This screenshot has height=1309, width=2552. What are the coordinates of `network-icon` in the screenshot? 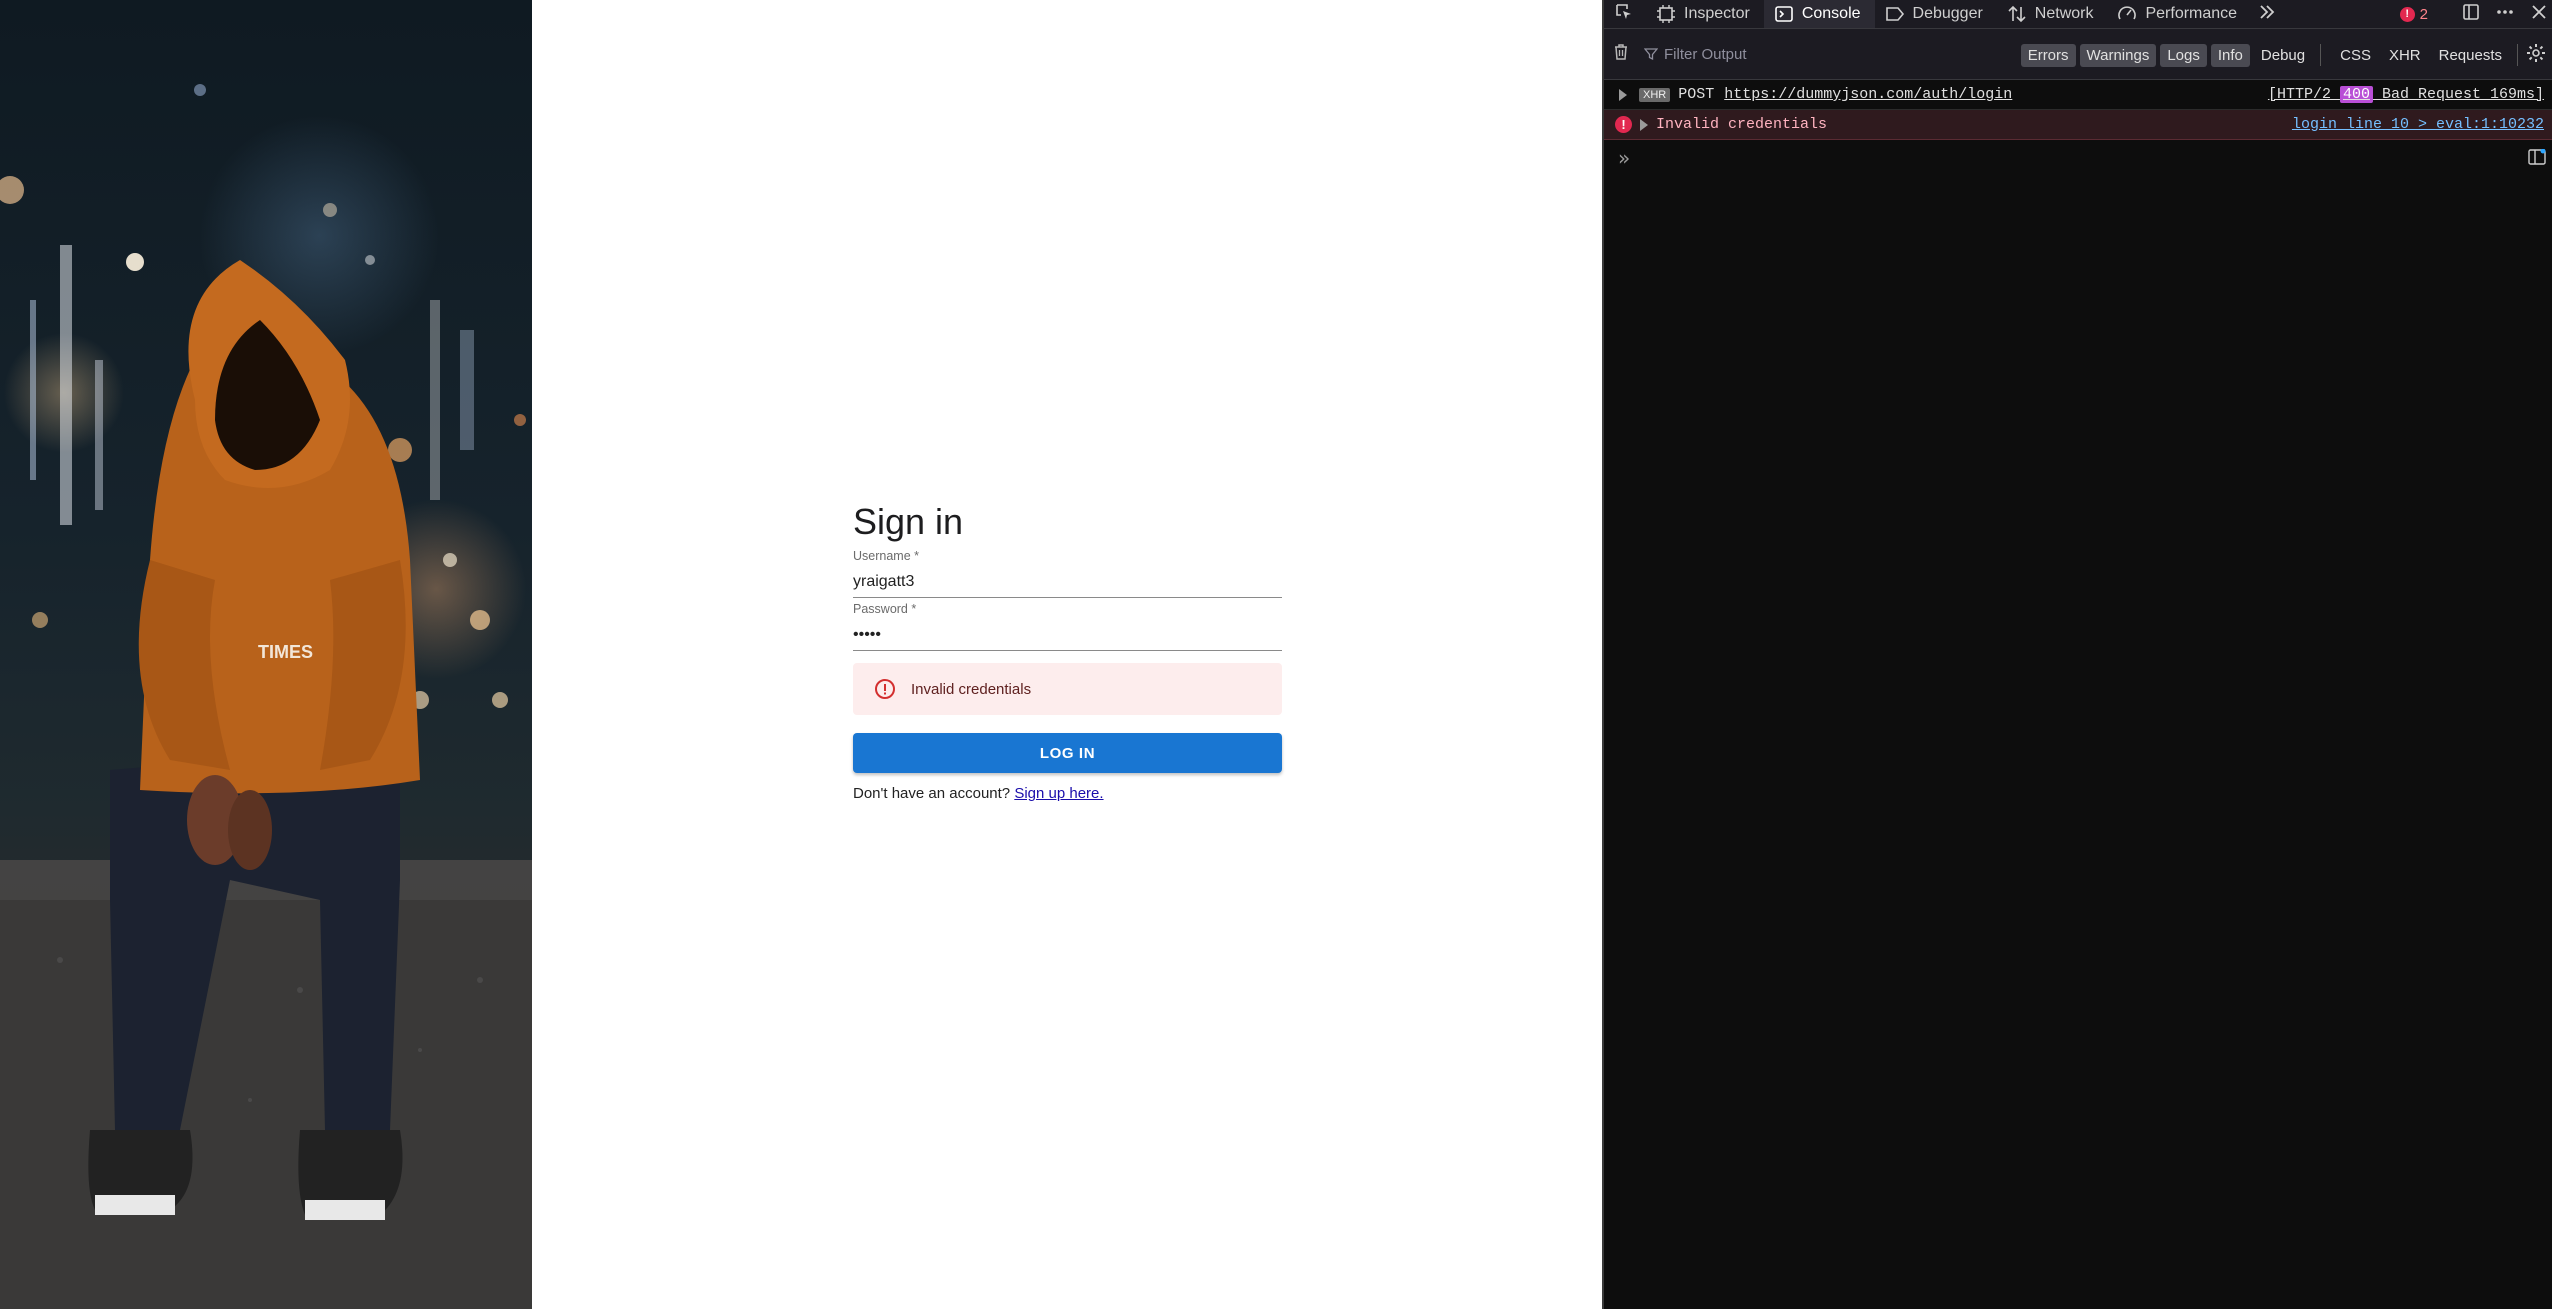 It's located at (2017, 14).